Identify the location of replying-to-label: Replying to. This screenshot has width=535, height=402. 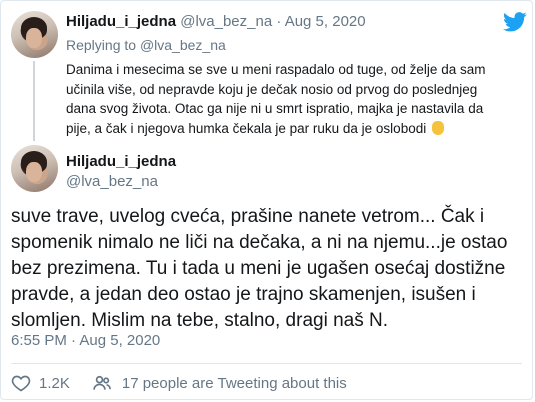
(101, 45).